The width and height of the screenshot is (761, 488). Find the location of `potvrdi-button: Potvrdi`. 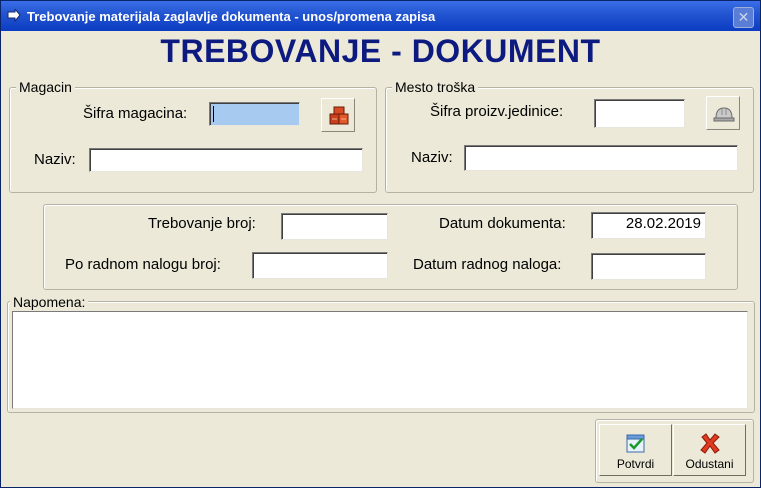

potvrdi-button: Potvrdi is located at coordinates (635, 450).